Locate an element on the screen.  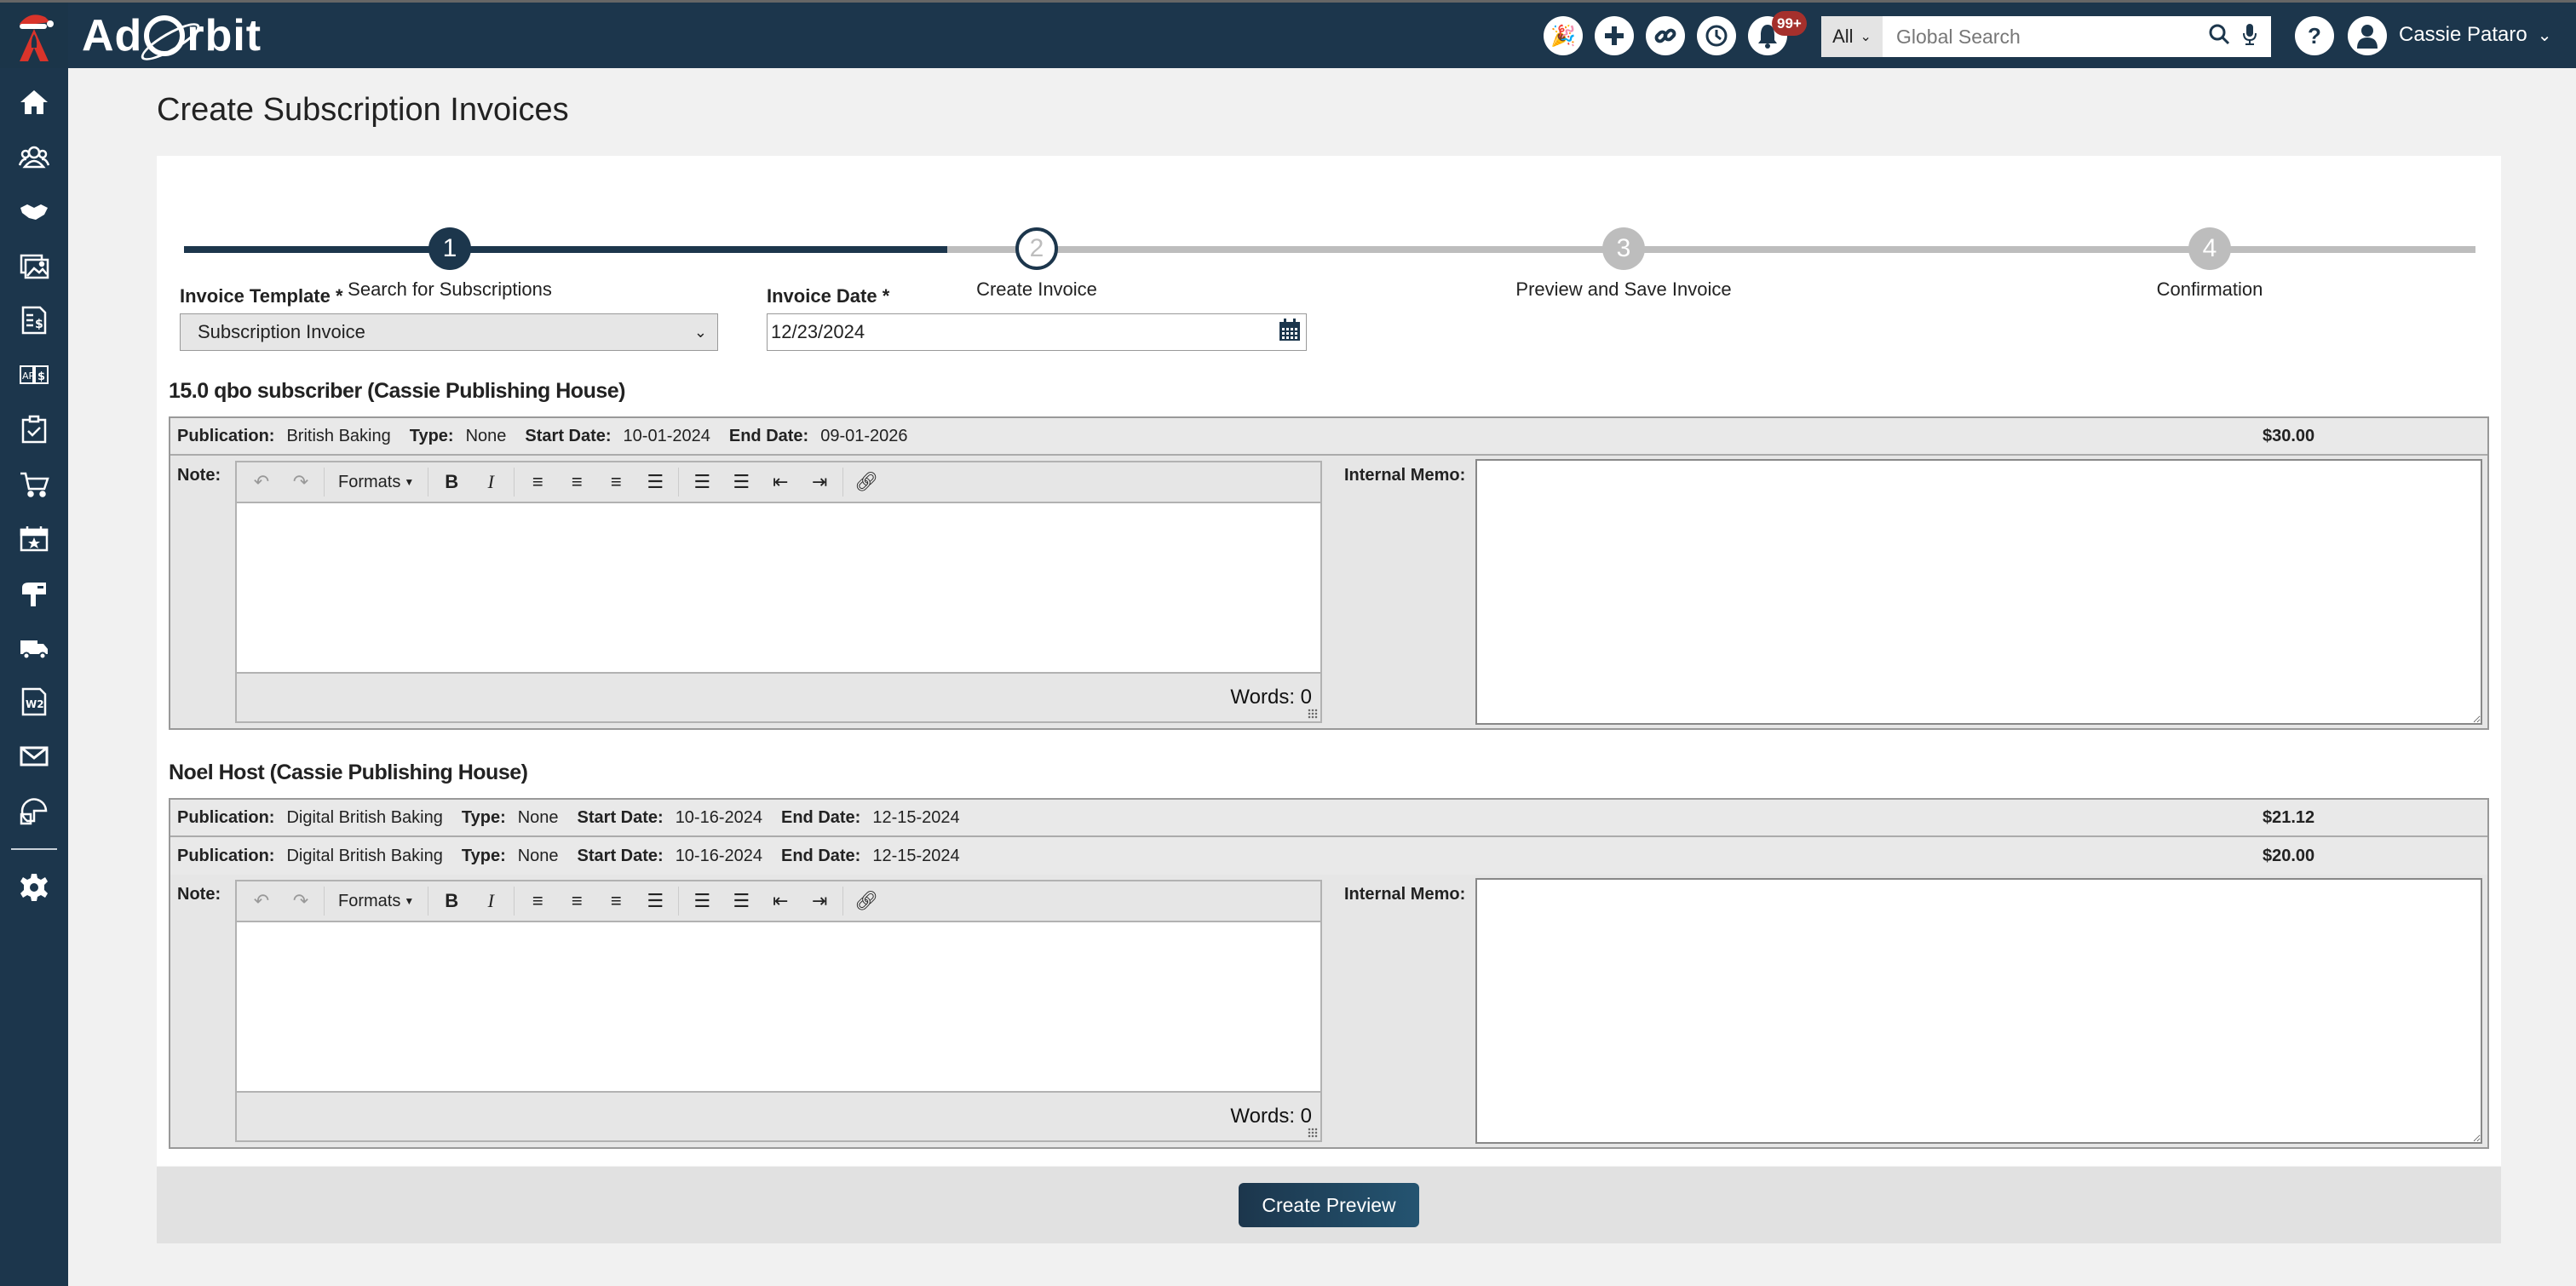
word-count: Words: 0 is located at coordinates (1271, 1116).